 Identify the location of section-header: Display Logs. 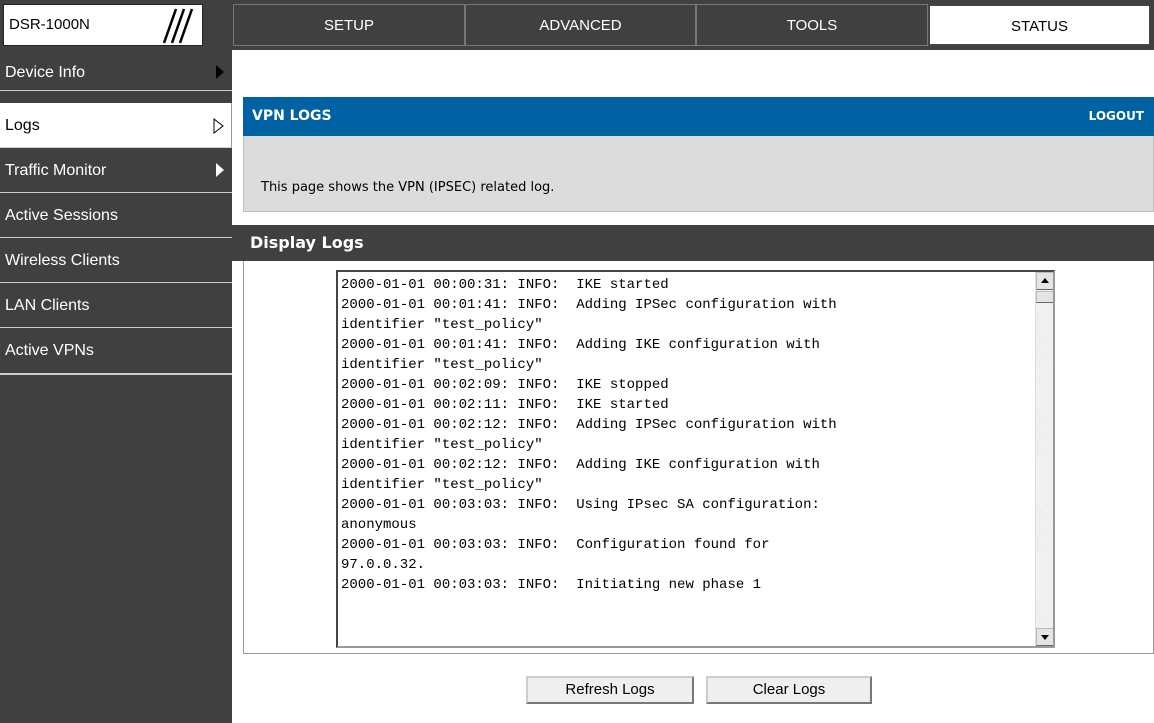
(693, 243).